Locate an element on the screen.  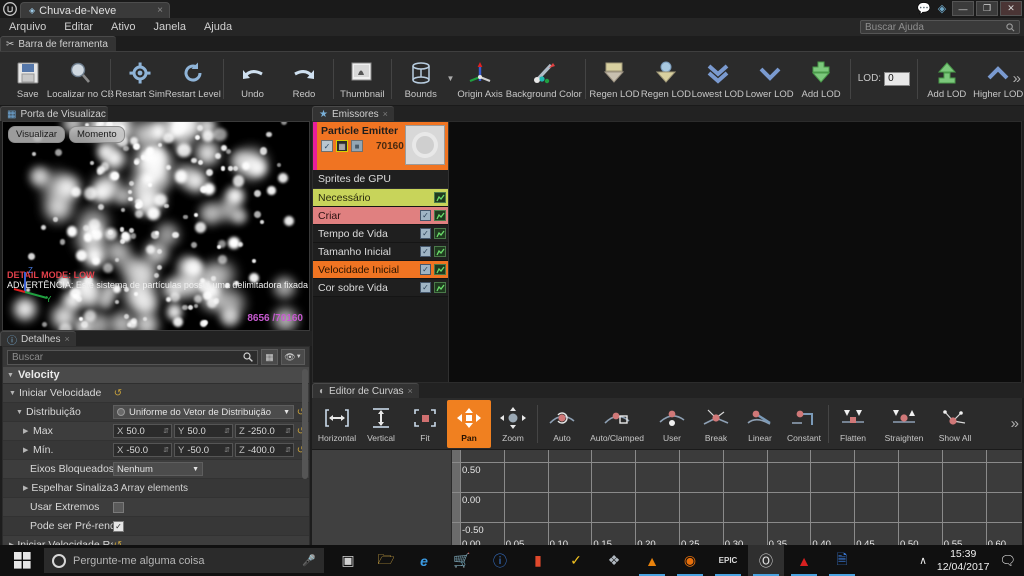
redo-button: Redo is located at coordinates (303, 79).